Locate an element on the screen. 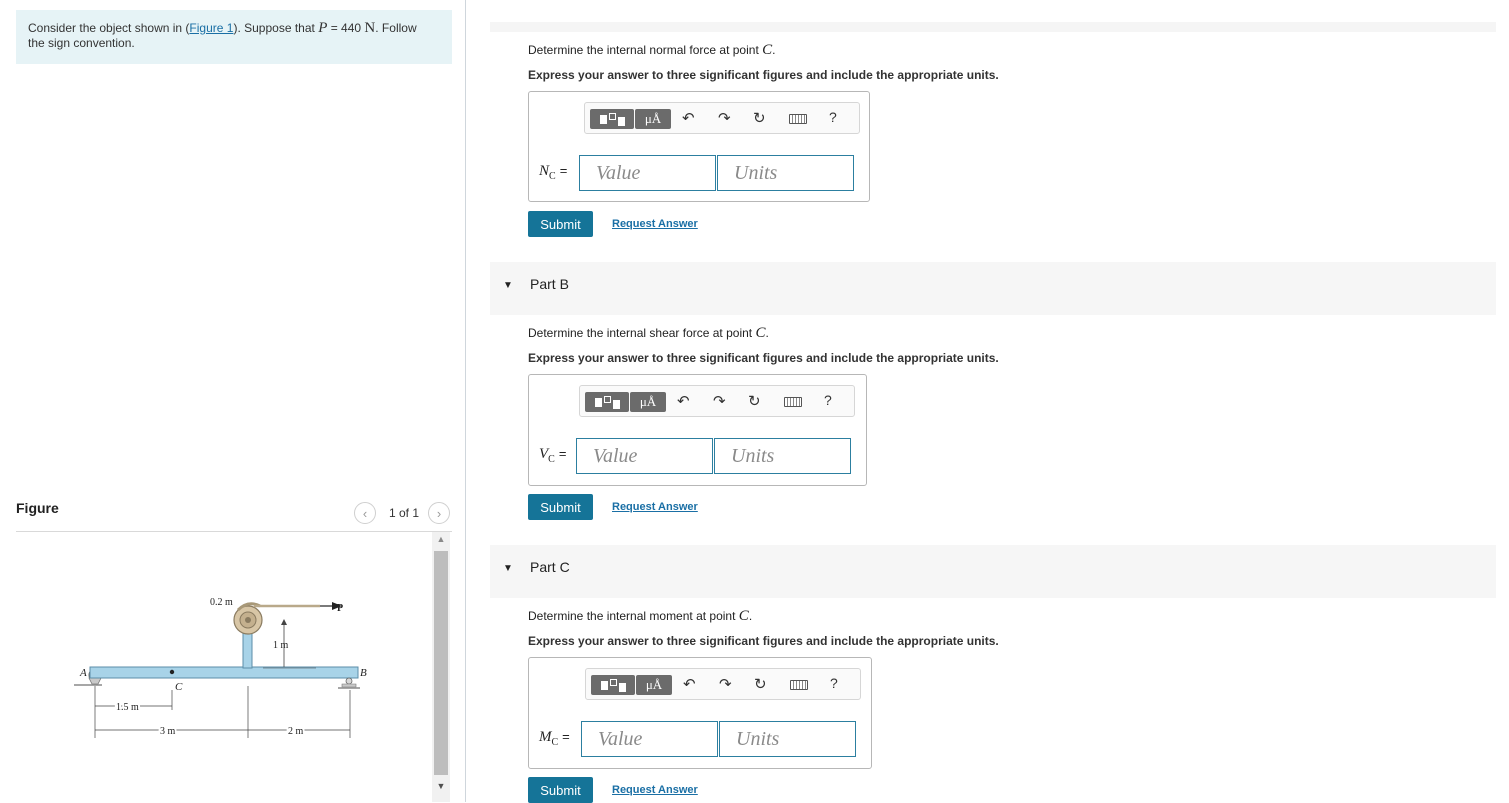  divider is located at coordinates (234, 531).